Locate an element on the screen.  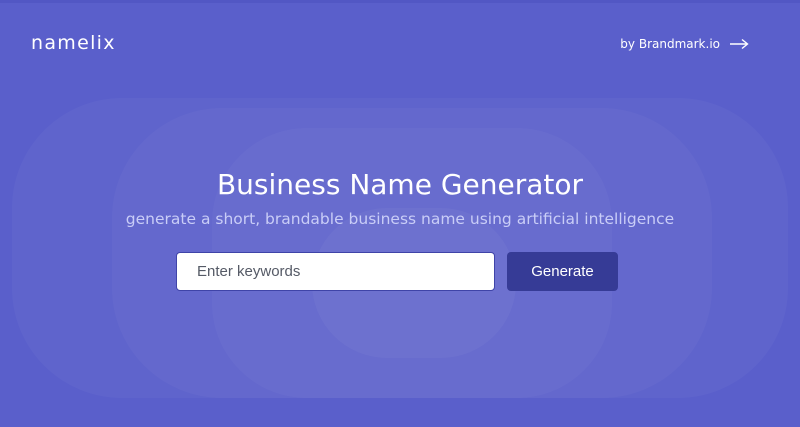
generate-button: Generate is located at coordinates (562, 271).